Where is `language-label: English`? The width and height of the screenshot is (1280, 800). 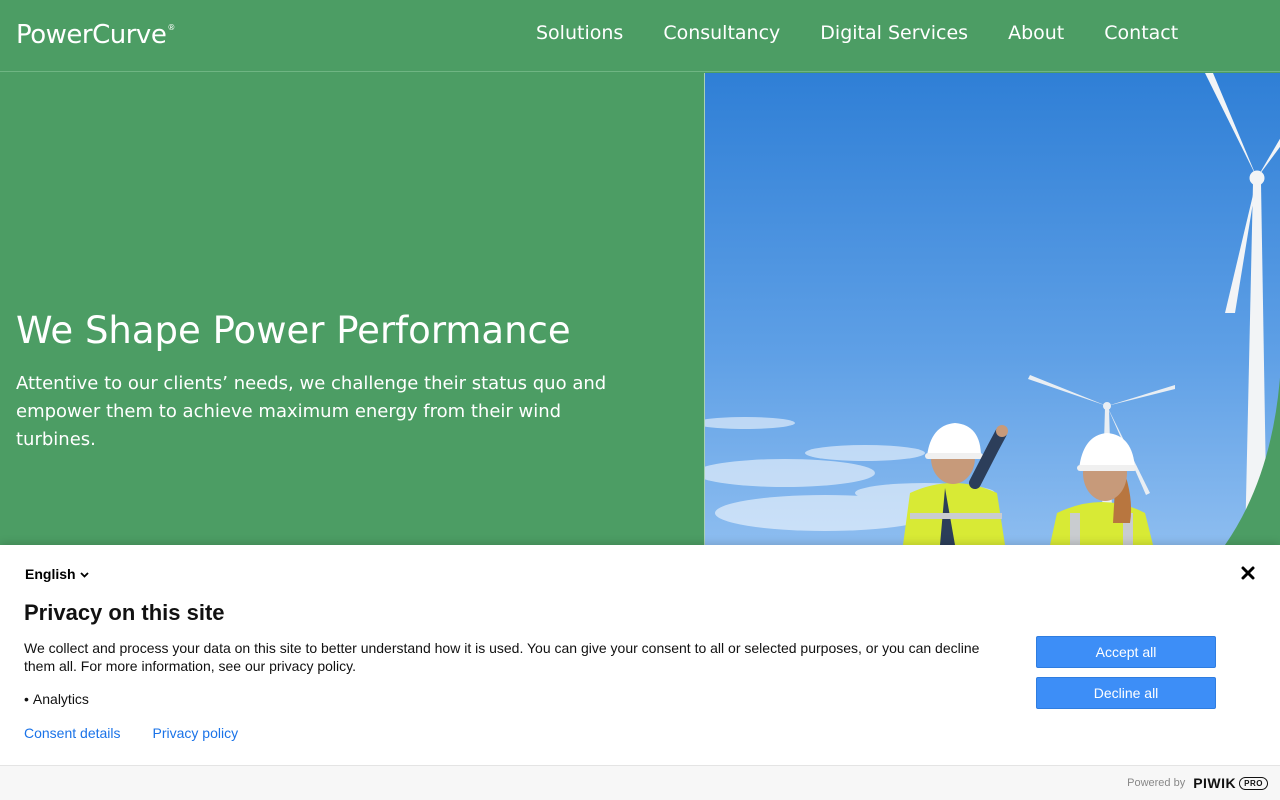 language-label: English is located at coordinates (50, 574).